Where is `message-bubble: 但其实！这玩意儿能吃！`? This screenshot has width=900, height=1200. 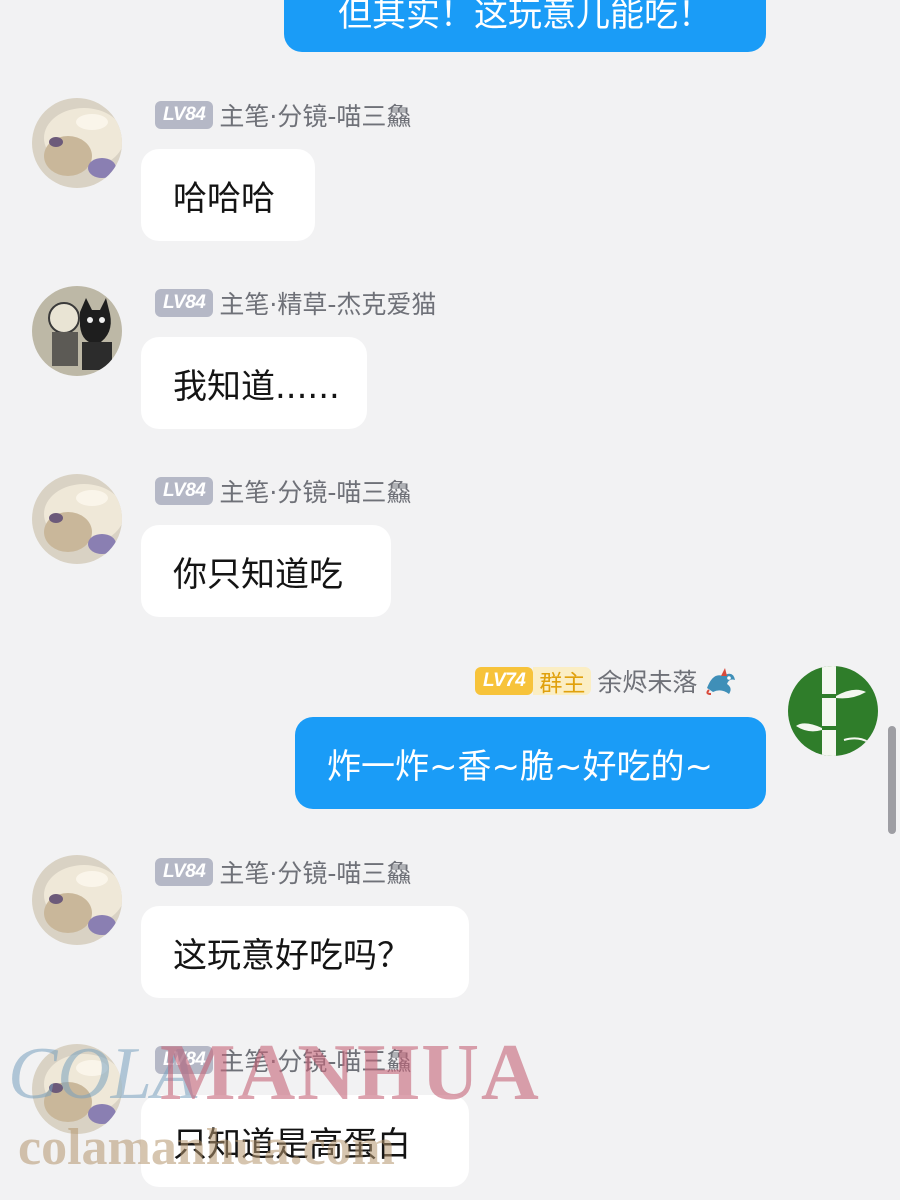
message-bubble: 但其实！这玩意儿能吃！ is located at coordinates (525, 26).